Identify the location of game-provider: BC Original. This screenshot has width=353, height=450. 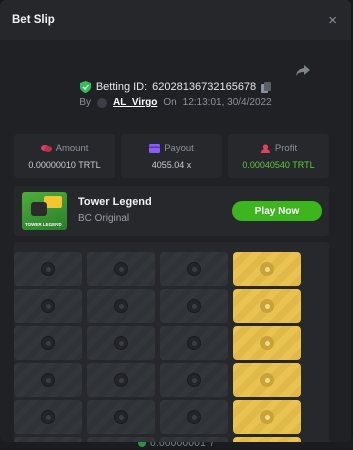
(104, 218).